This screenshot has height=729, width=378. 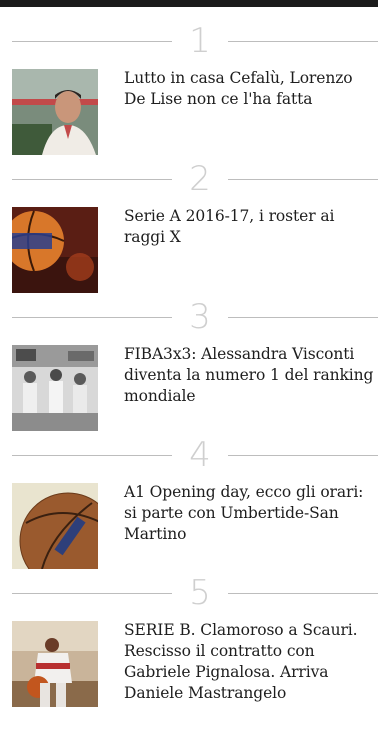 I want to click on player-dribbling-photo-icon, so click(x=55, y=664).